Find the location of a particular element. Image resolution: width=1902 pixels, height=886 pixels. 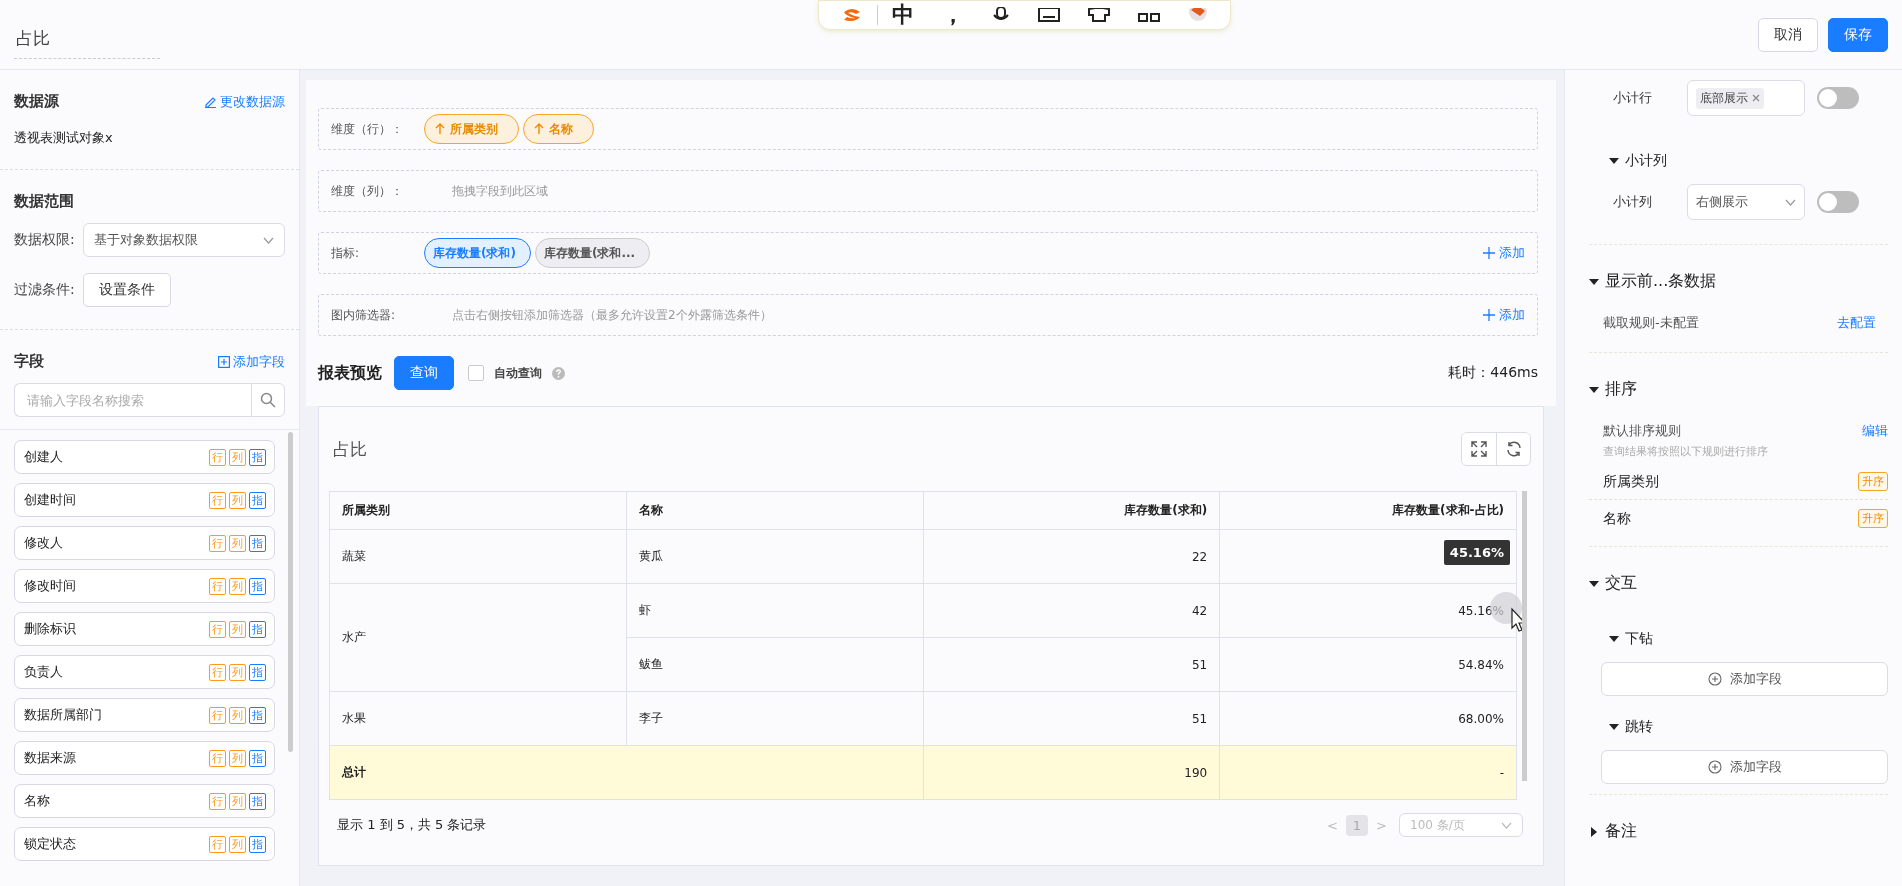

dimension-chip: 名称 is located at coordinates (558, 129).